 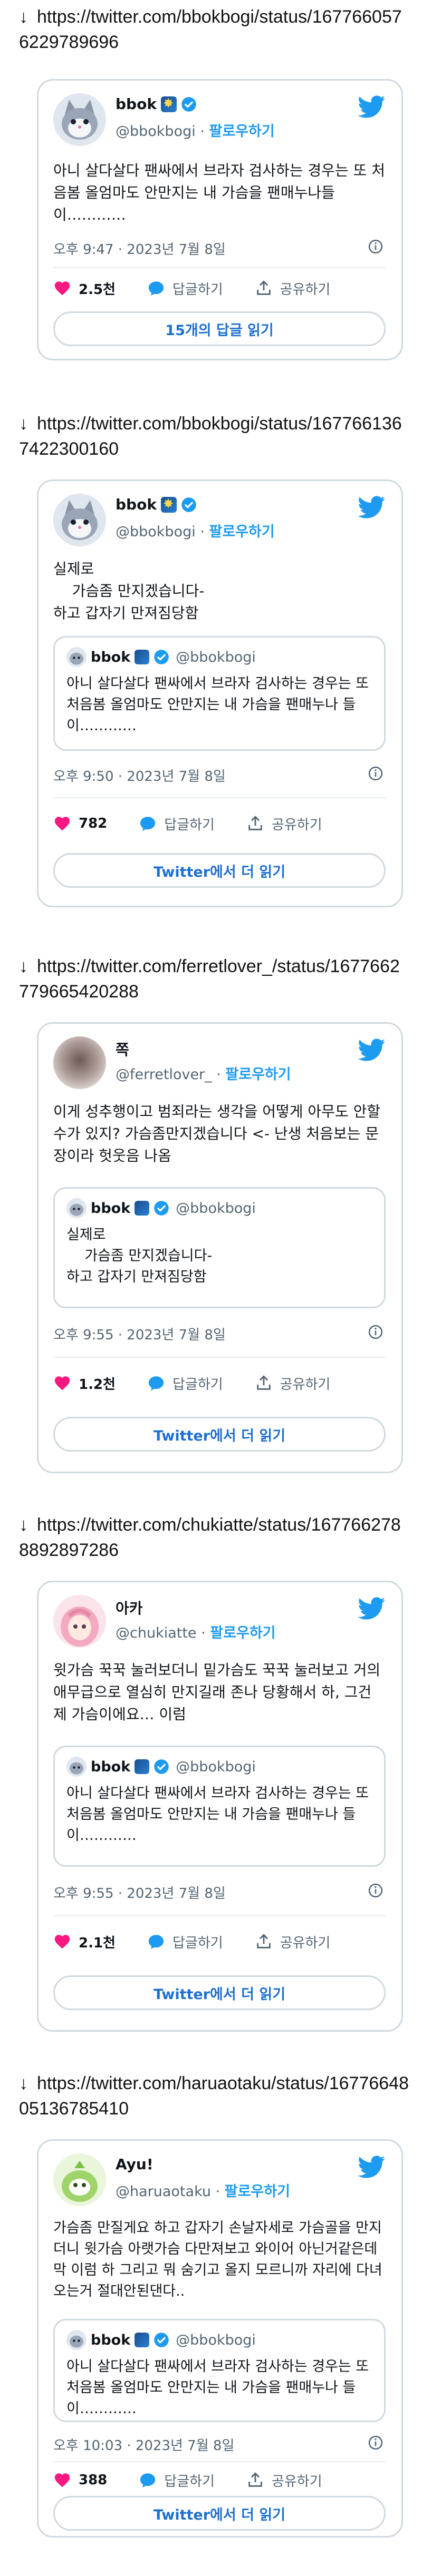 I want to click on action-bar: 1.2천 답글하기 공유하기, so click(x=219, y=1383).